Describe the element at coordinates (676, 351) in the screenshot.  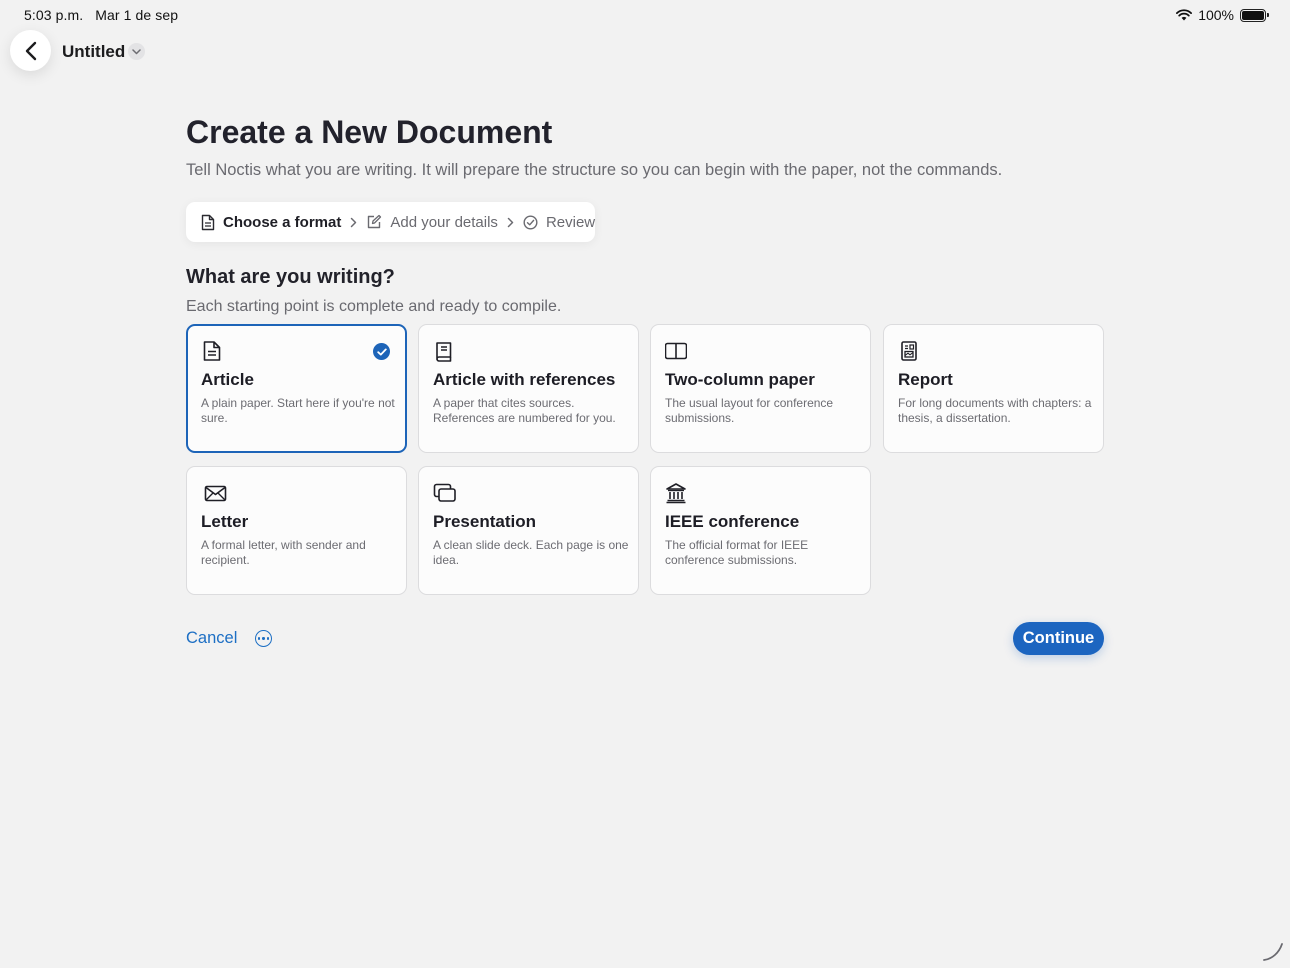
I see `columns-icon` at that location.